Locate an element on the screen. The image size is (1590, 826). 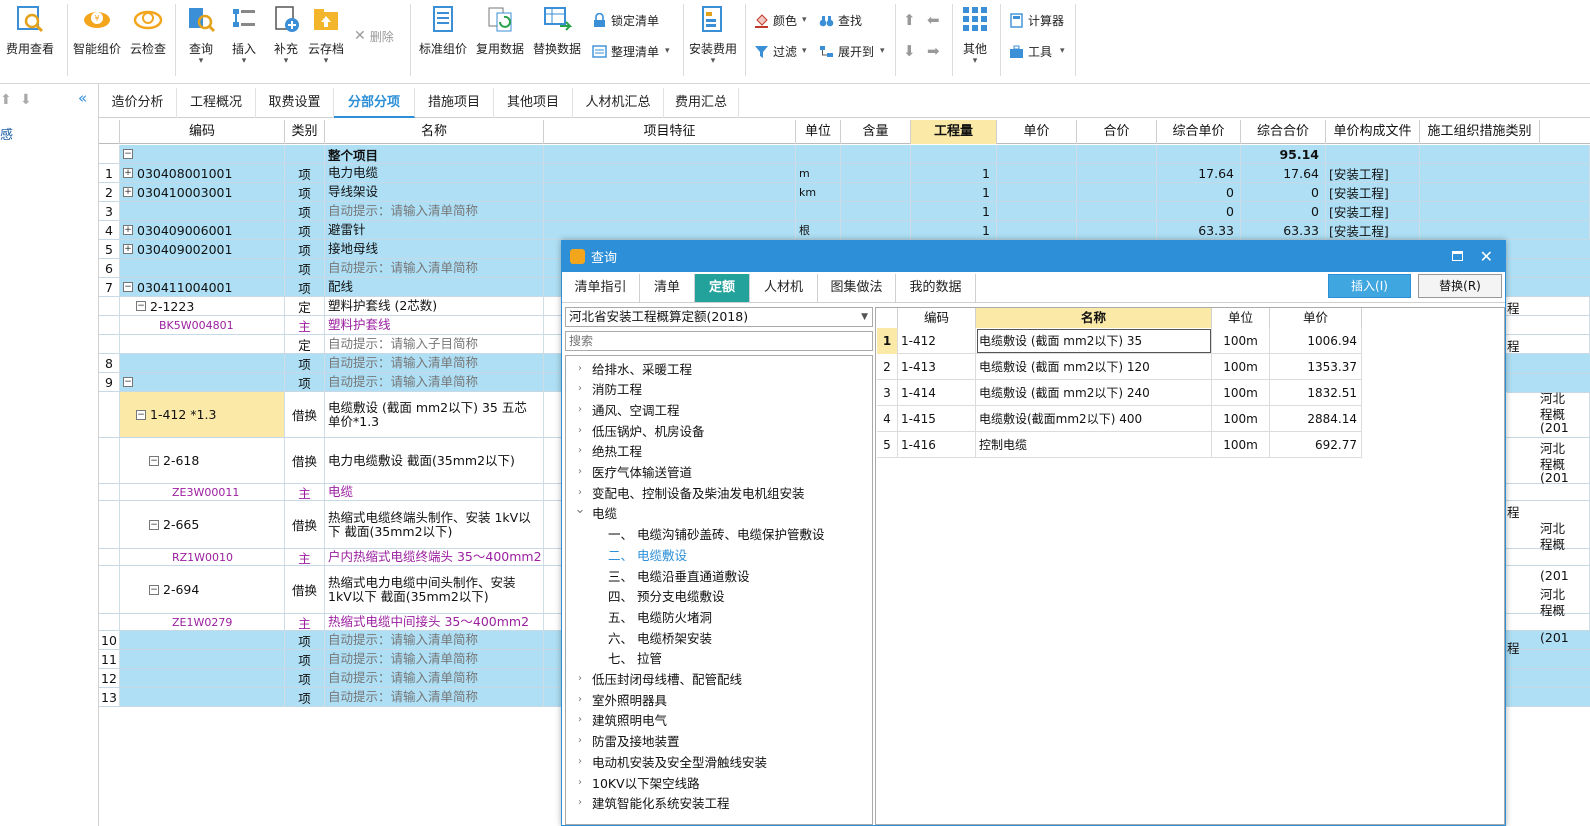
table-row: 3 项自动提示：请输入清单简称 1 0 0 [安装工程] is located at coordinates (844, 211).